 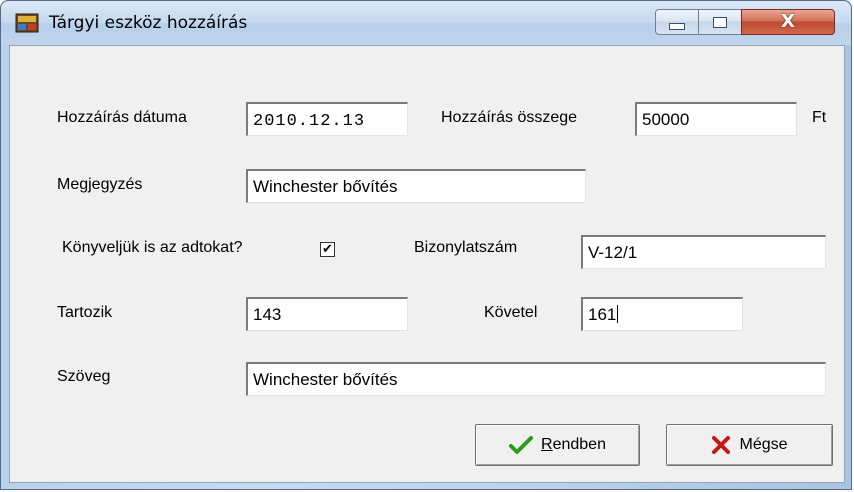 I want to click on ok-button: Rendben, so click(x=557, y=445).